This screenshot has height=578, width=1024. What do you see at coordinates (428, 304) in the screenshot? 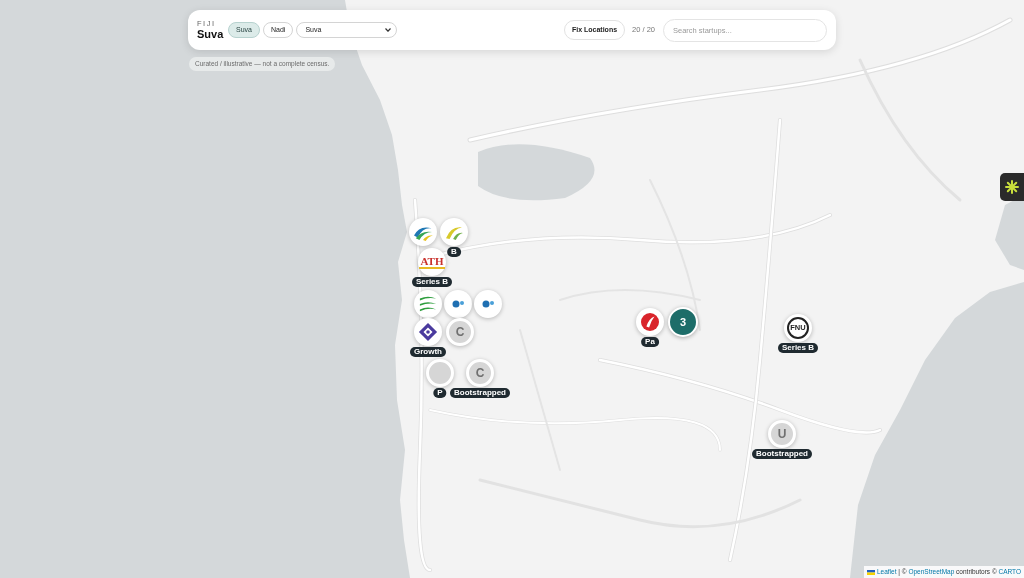
I see `stripes-logo-icon` at bounding box center [428, 304].